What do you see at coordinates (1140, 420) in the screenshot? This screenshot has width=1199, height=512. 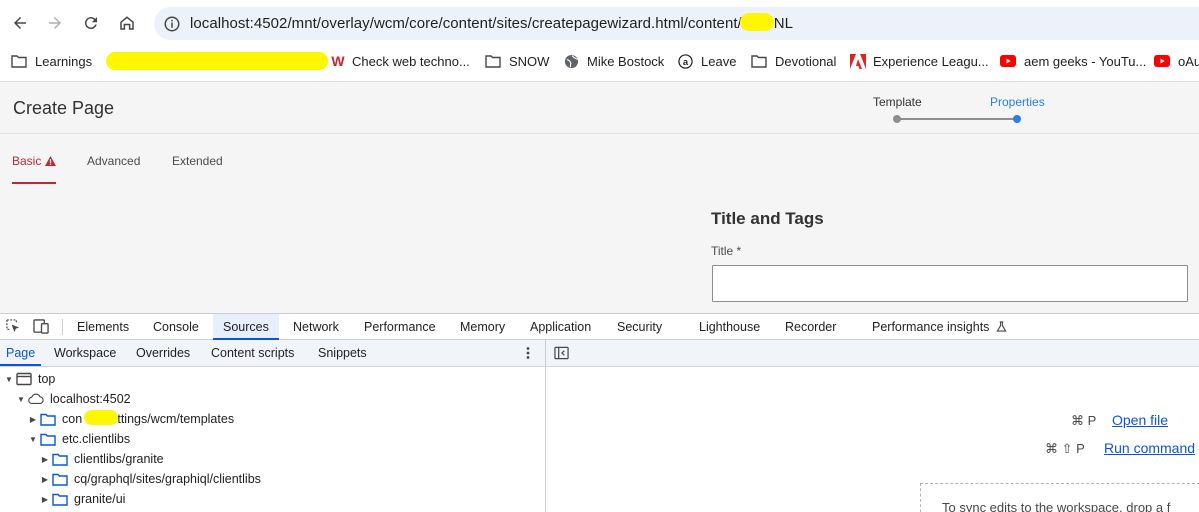 I see `open-file-link: Open file` at bounding box center [1140, 420].